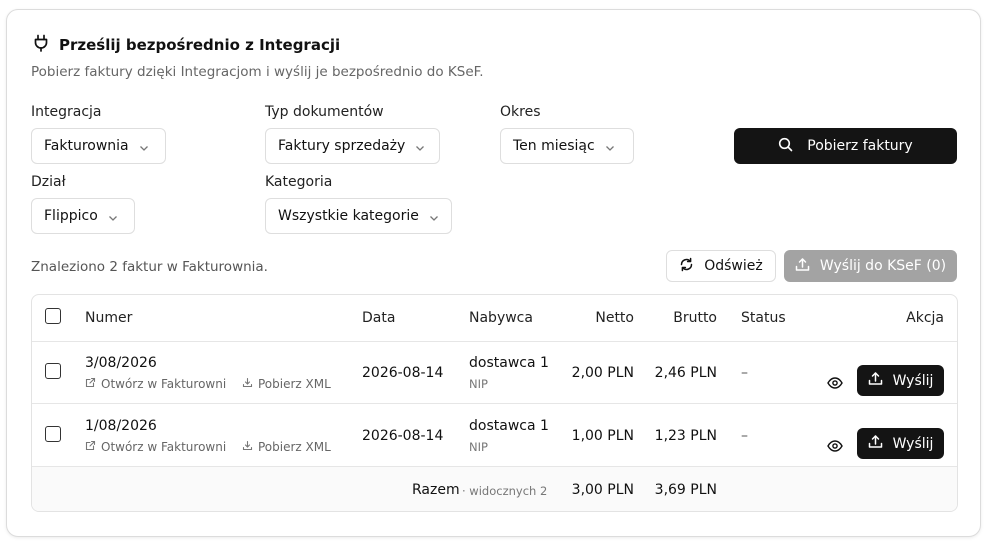 The image size is (989, 542). I want to click on refresh-button: Odśwież, so click(721, 266).